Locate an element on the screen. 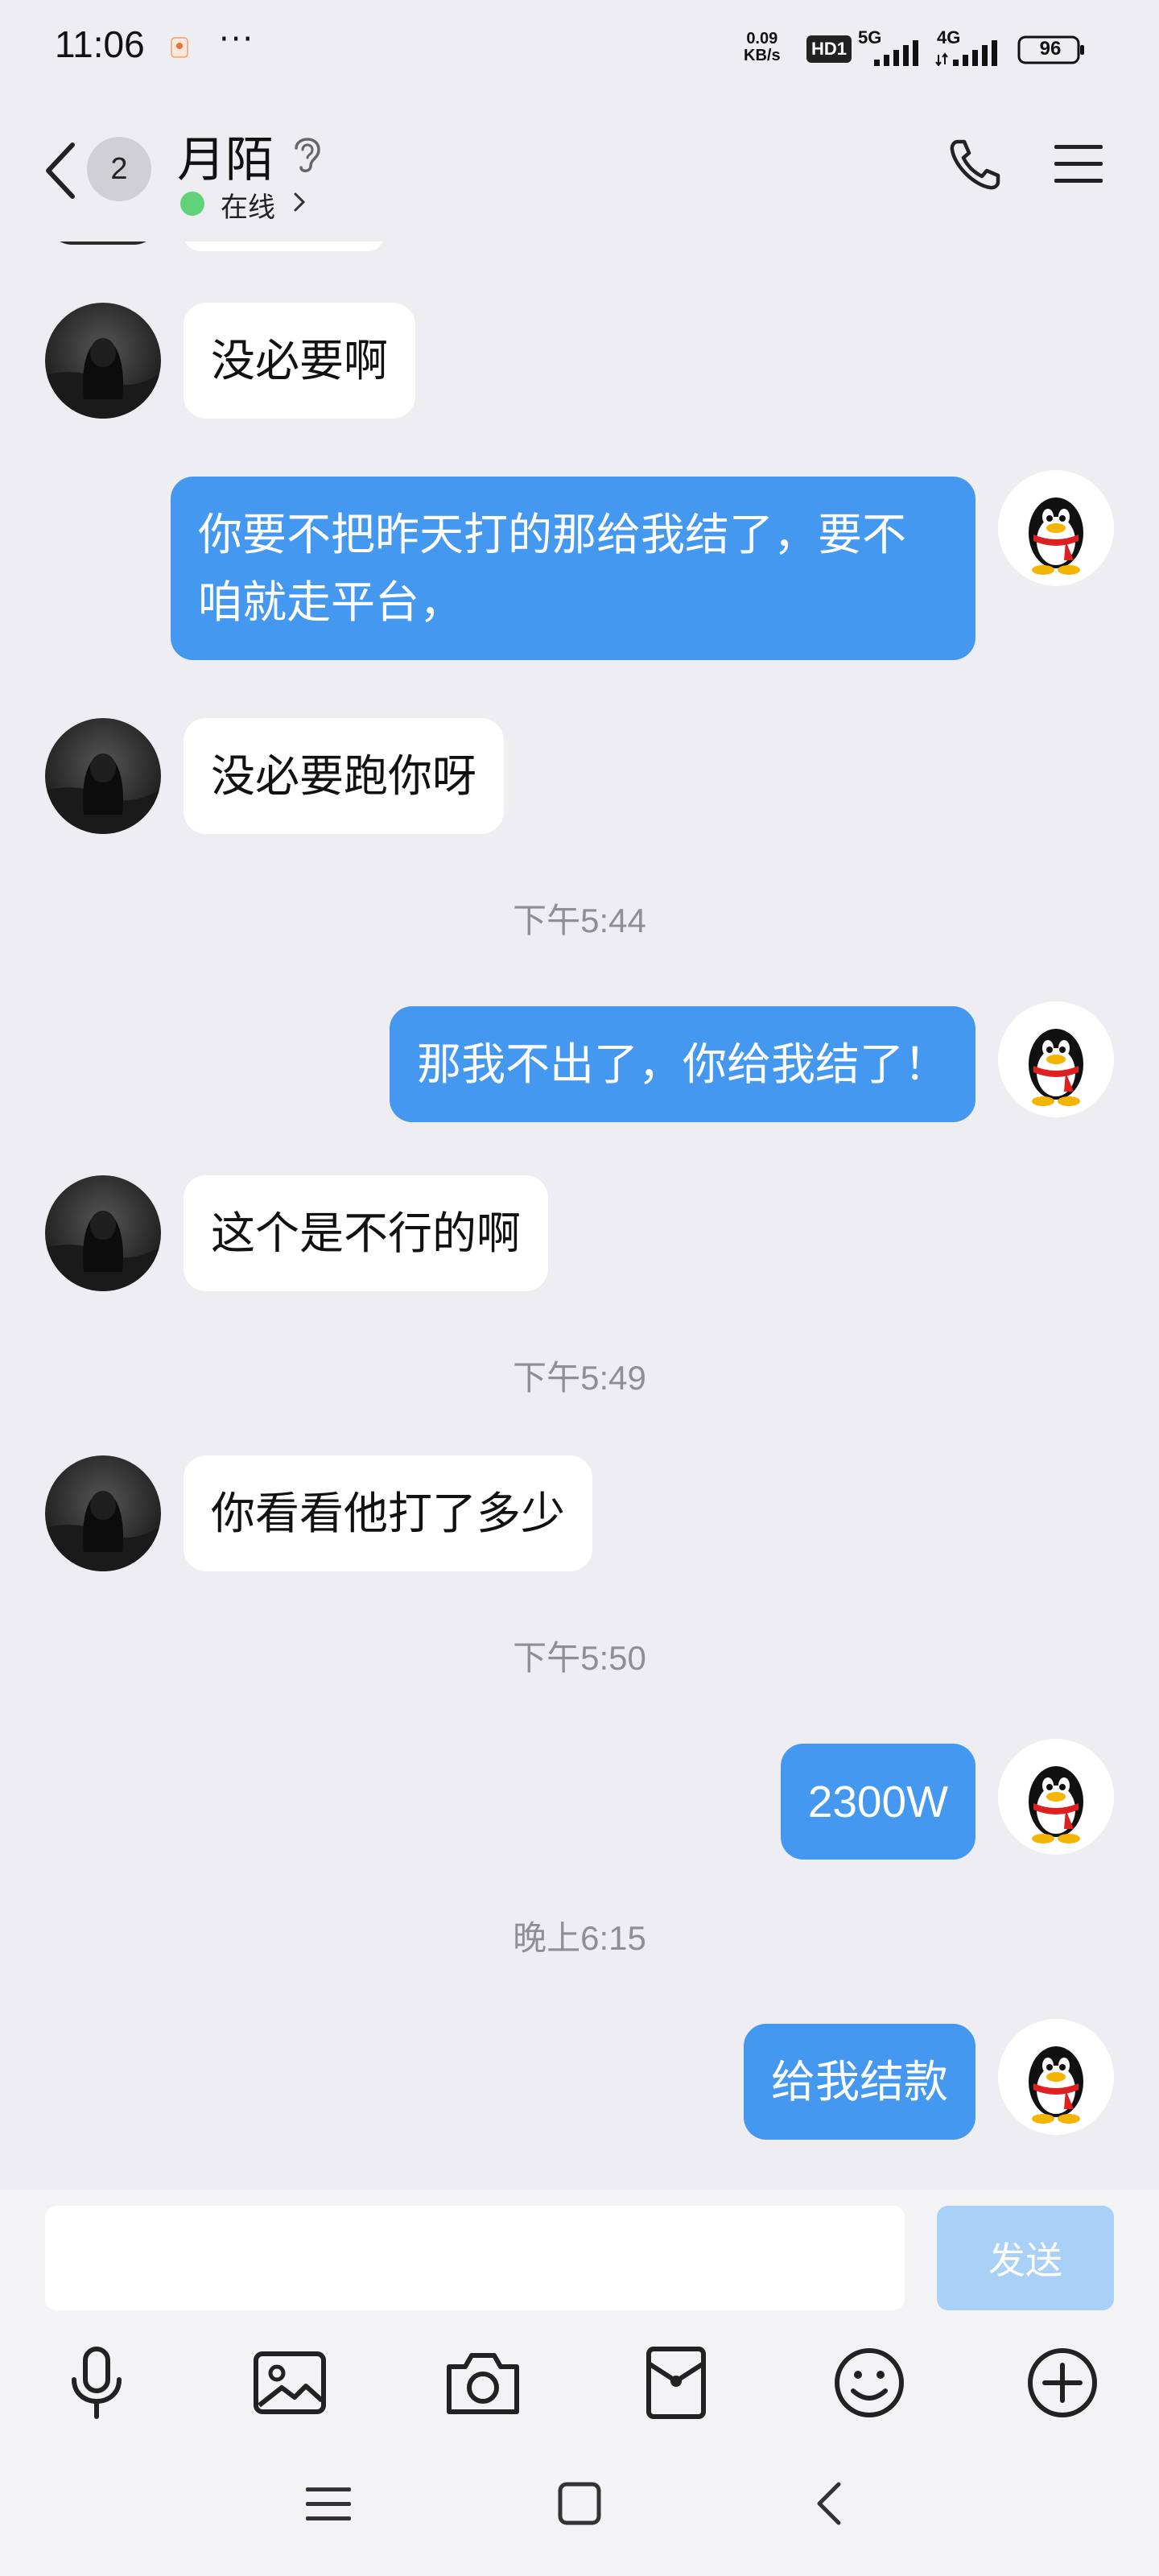 This screenshot has height=2576, width=1159. chevron-right-icon is located at coordinates (299, 202).